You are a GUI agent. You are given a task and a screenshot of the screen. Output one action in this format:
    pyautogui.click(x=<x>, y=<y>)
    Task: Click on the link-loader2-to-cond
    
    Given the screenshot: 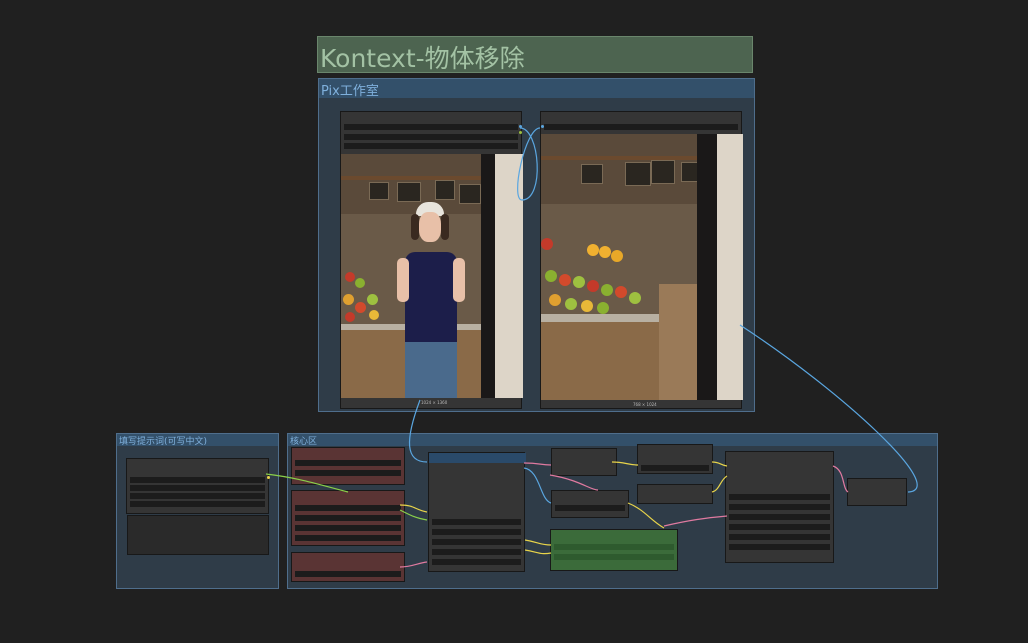 What is the action you would take?
    pyautogui.click(x=538, y=552)
    